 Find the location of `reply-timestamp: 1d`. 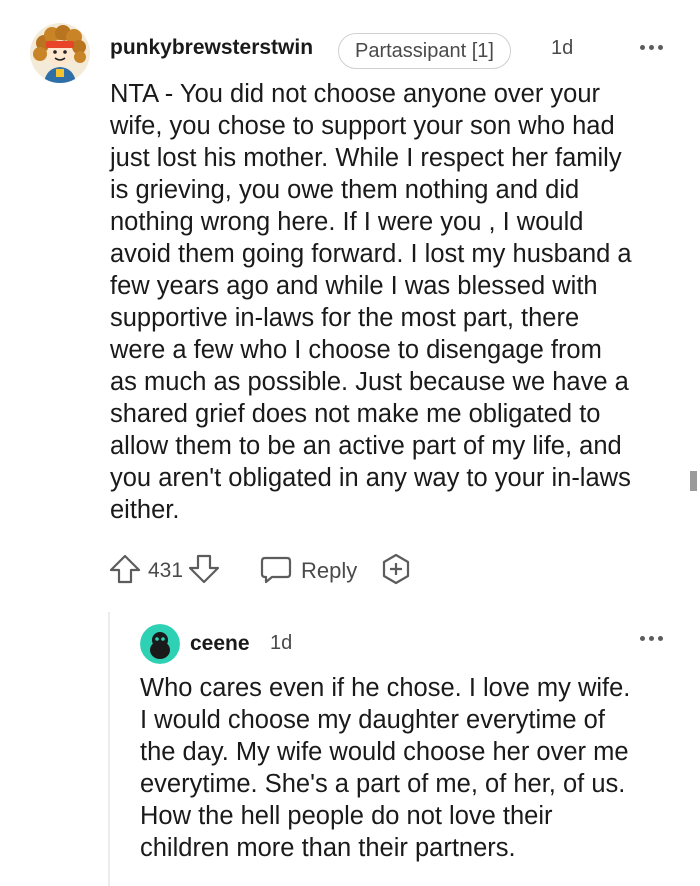

reply-timestamp: 1d is located at coordinates (281, 643).